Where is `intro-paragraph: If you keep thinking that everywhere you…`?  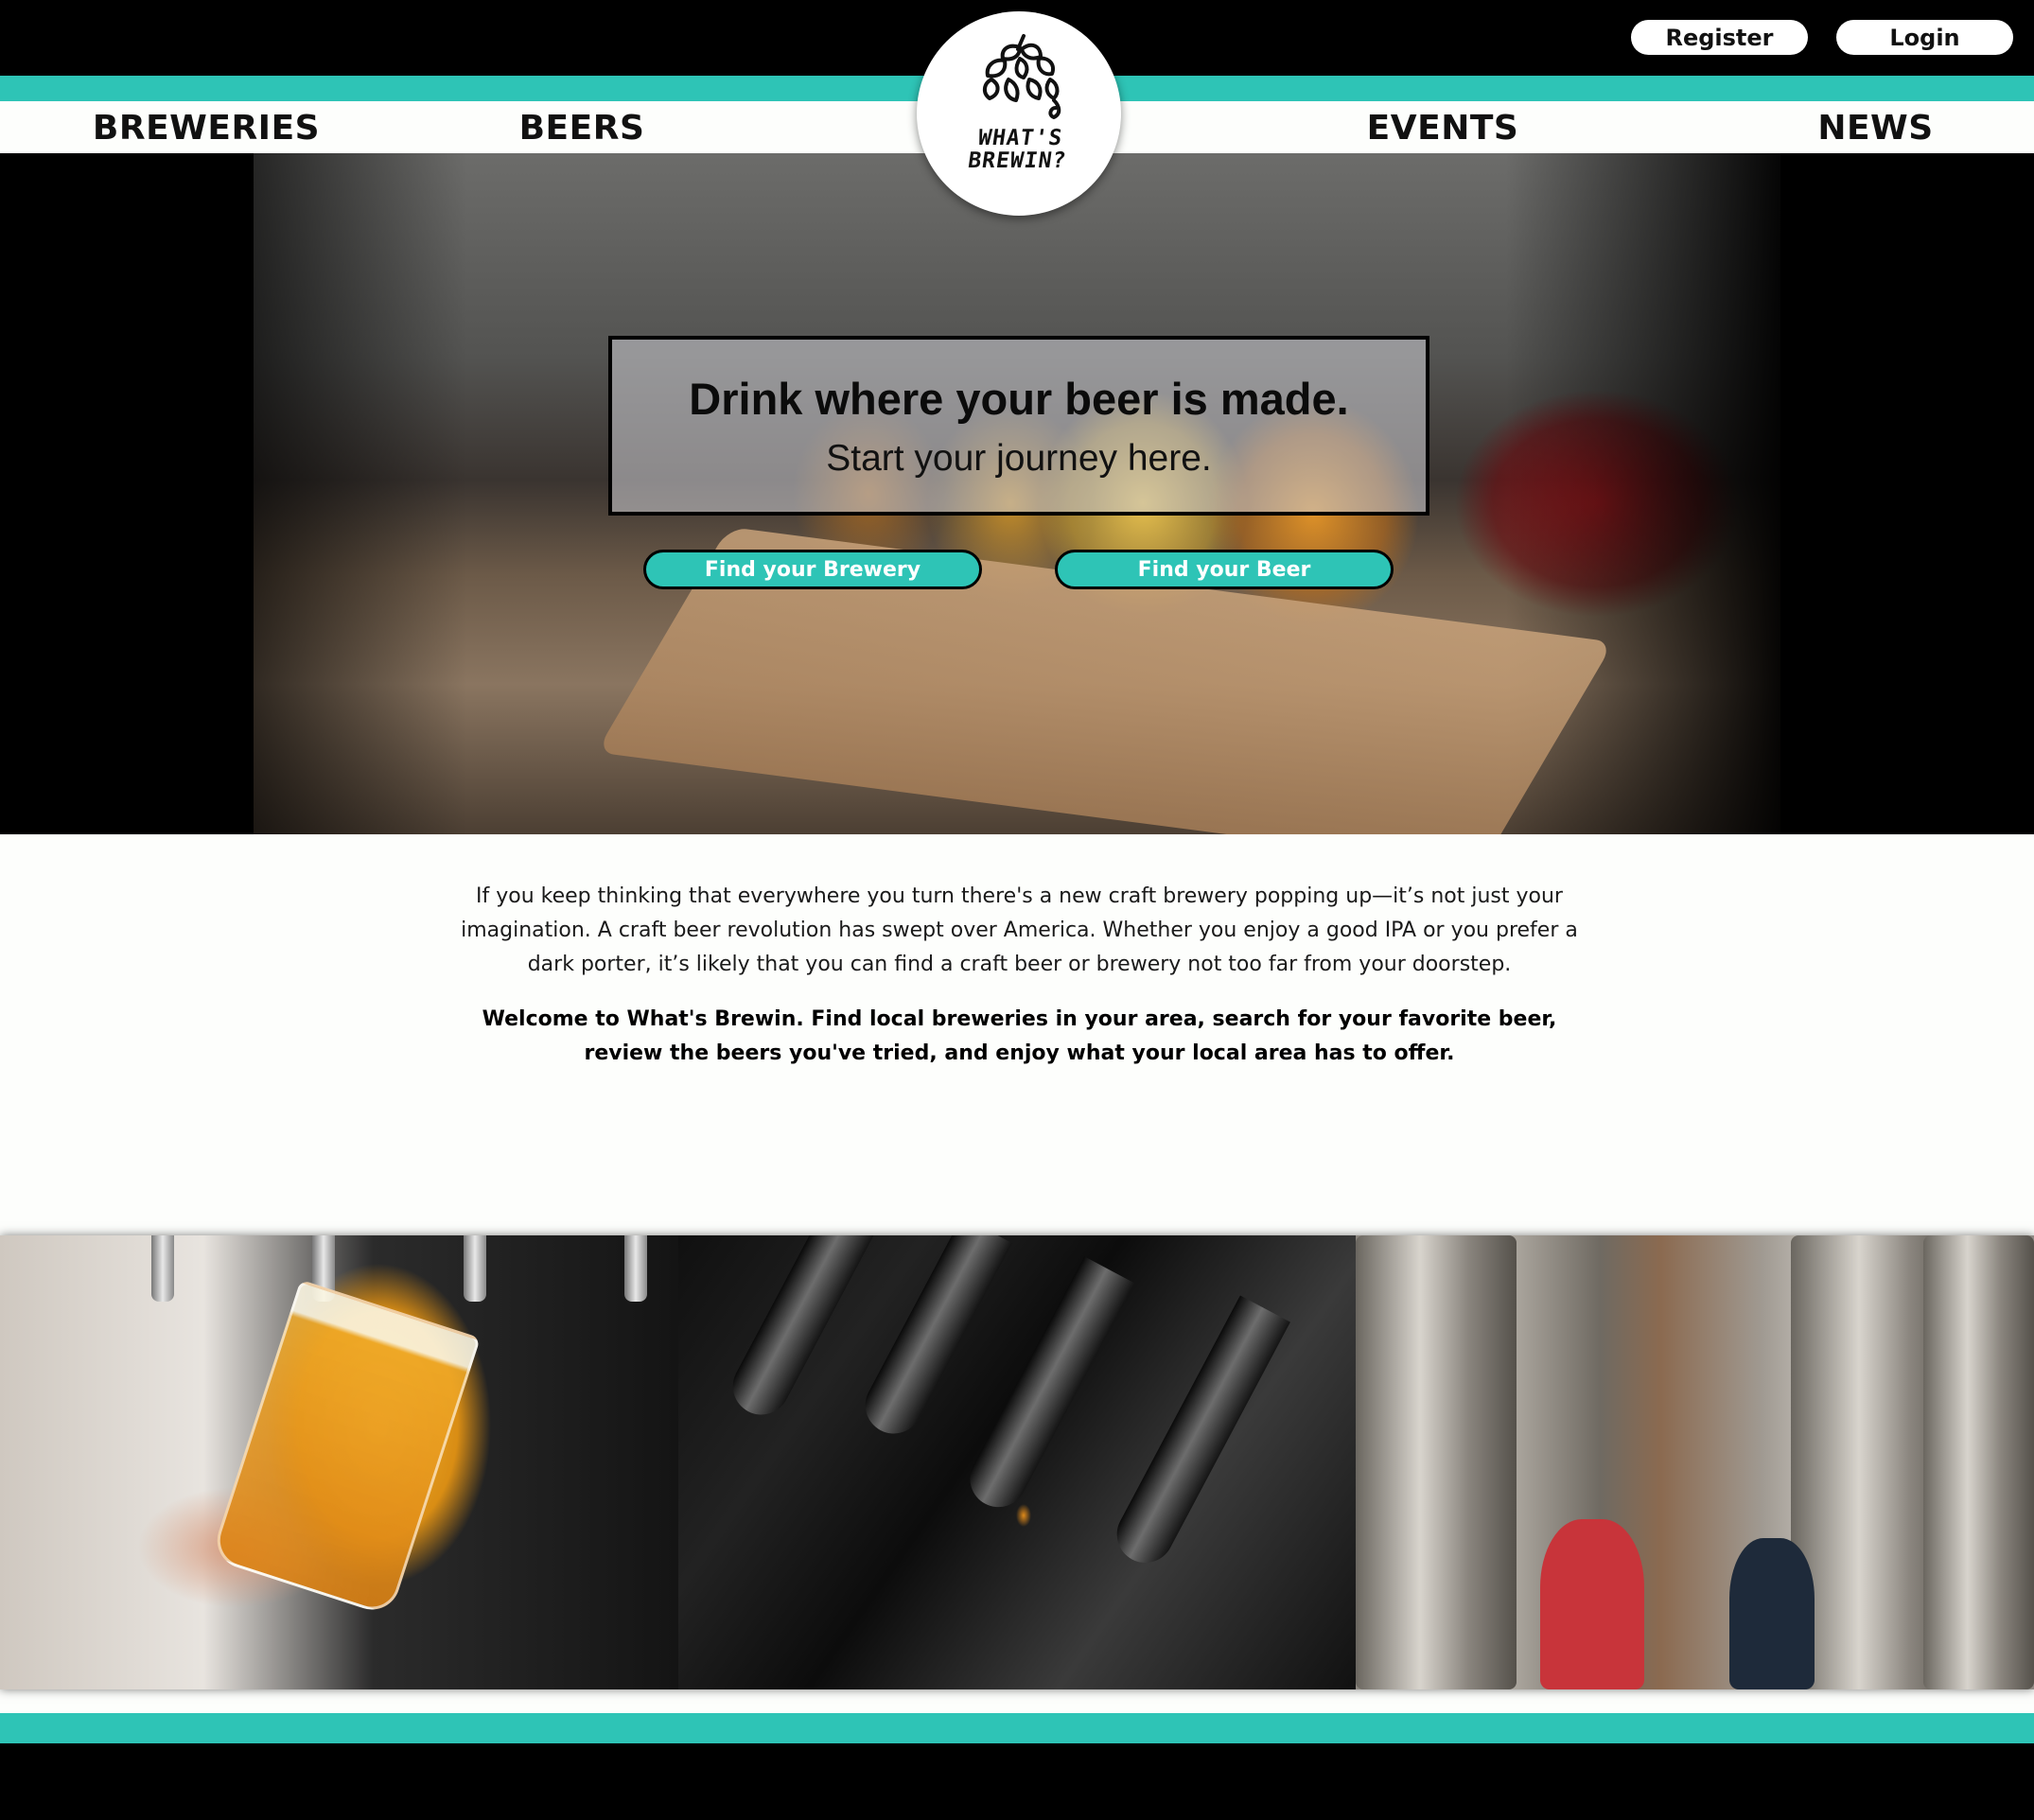 intro-paragraph: If you keep thinking that everywhere you… is located at coordinates (1019, 930).